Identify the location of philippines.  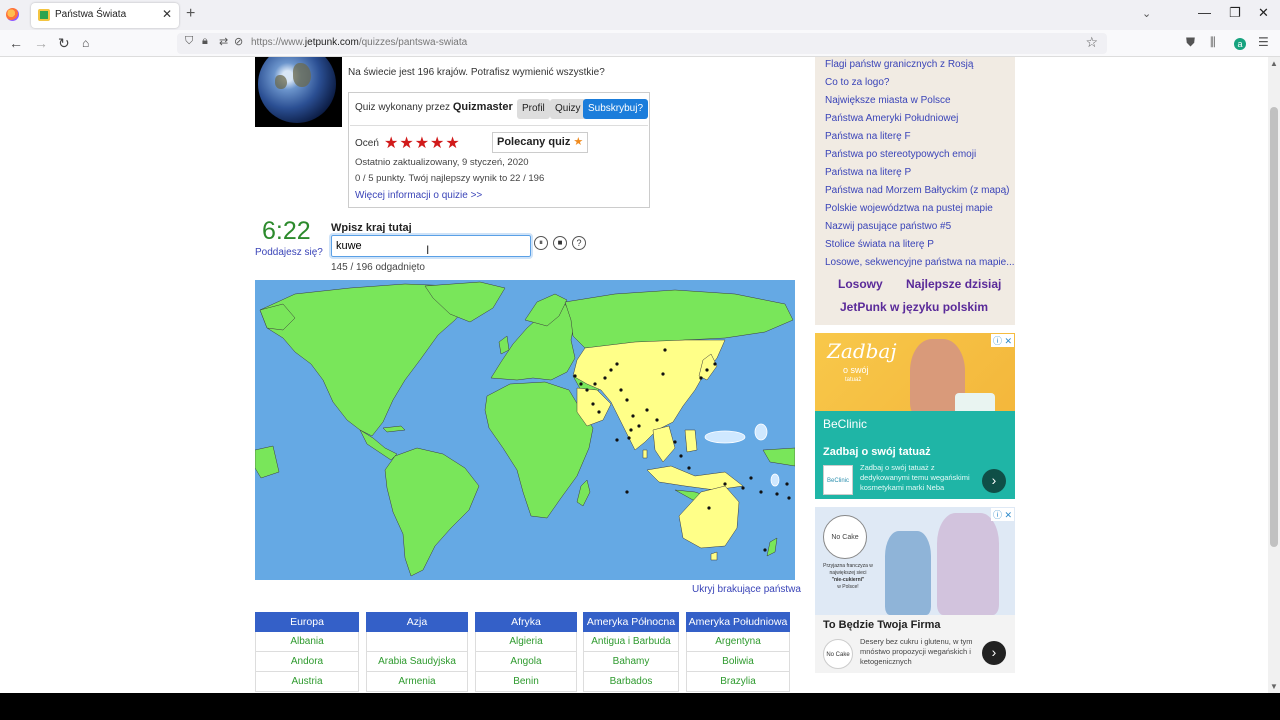
(691, 441).